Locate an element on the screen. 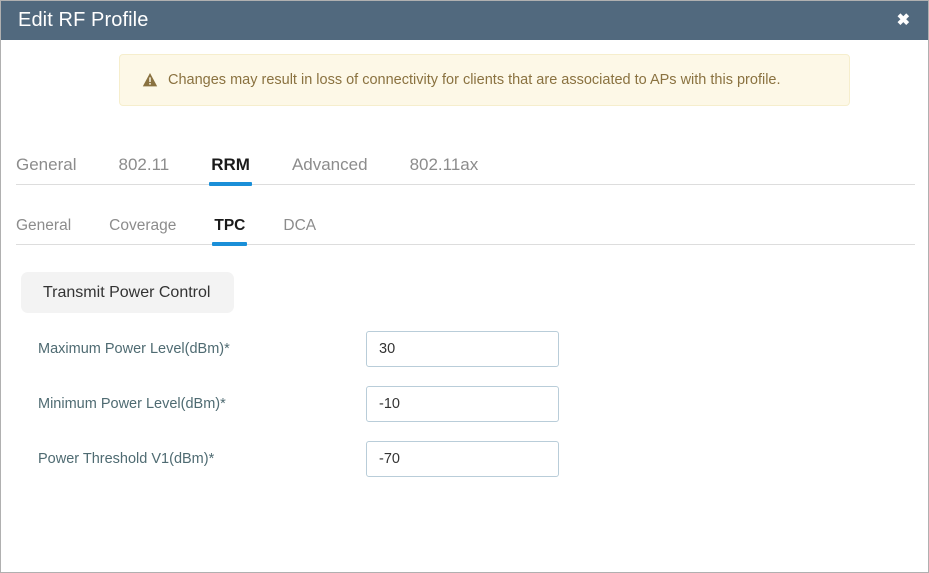 This screenshot has width=929, height=573. form-row-maximum-power-level: Maximum Power Level(dBm)* is located at coordinates (464, 358).